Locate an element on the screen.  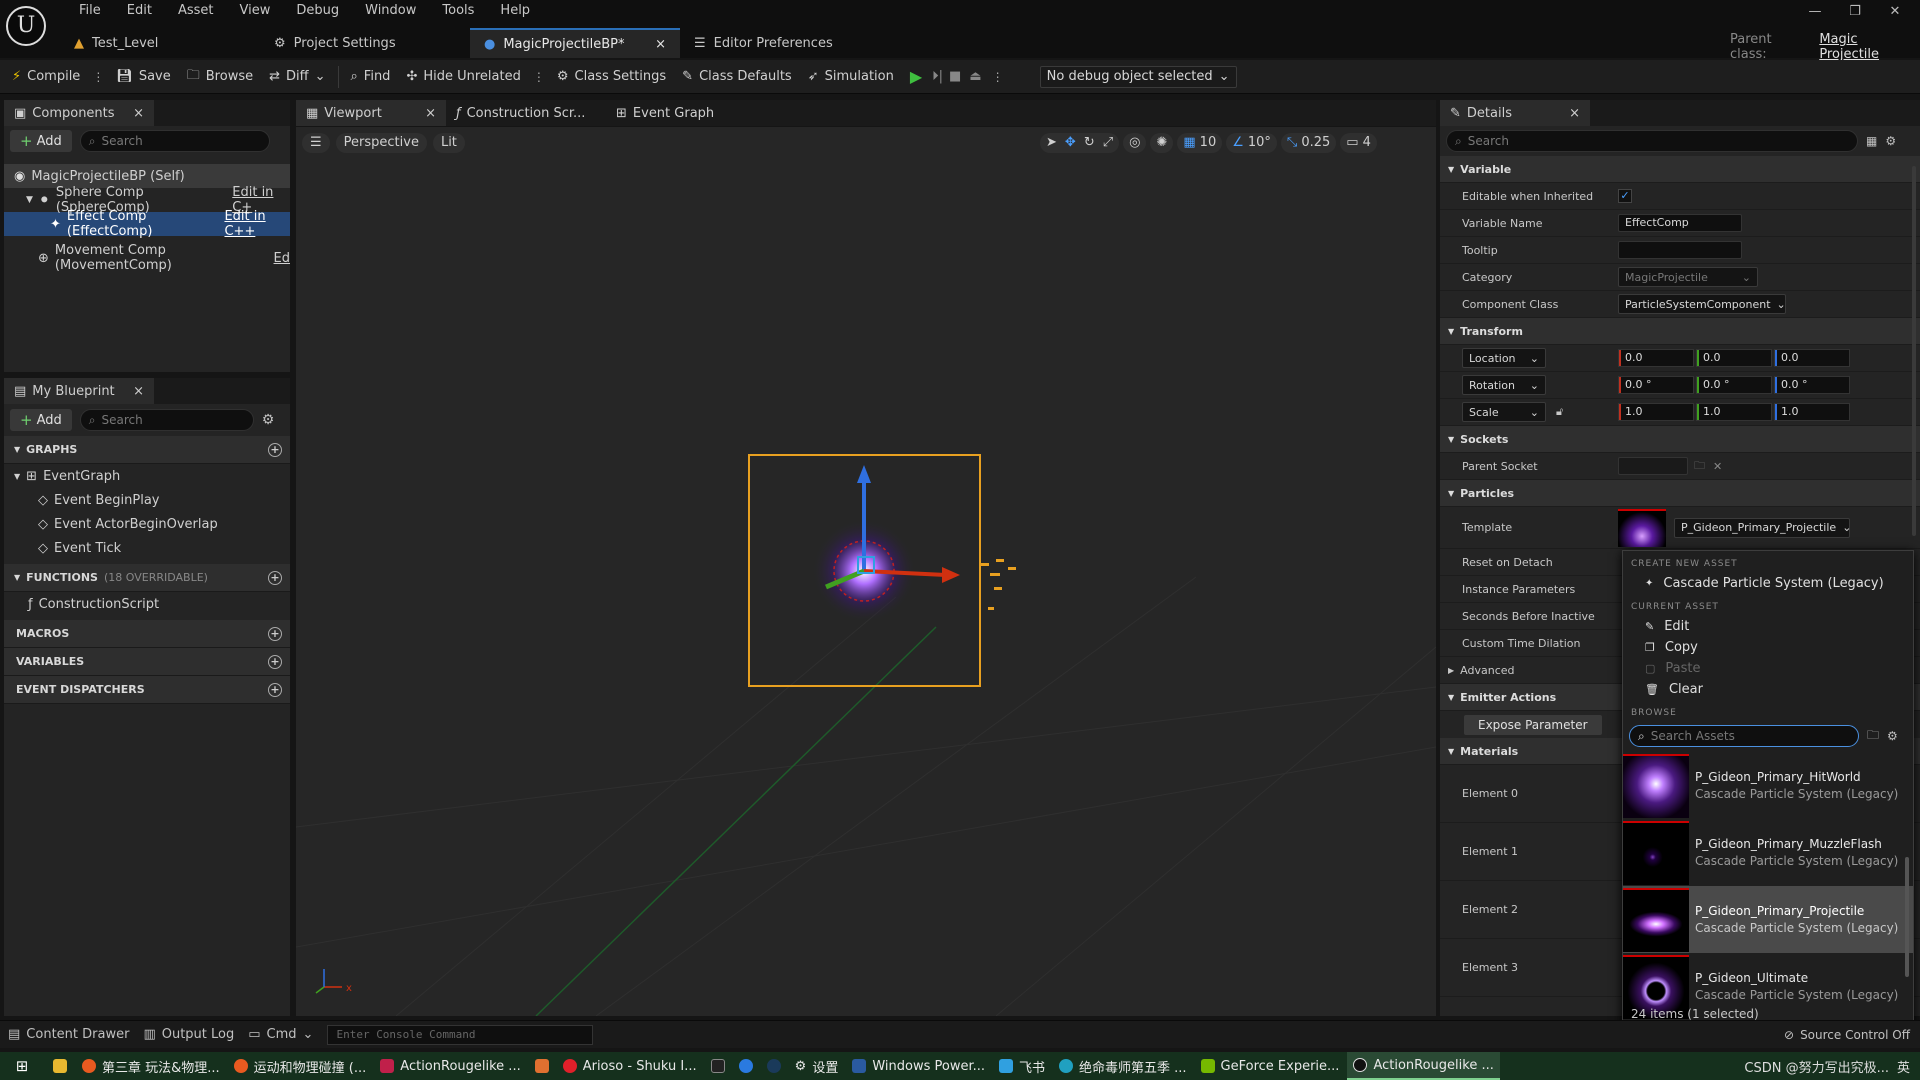
location-z: 0.0 is located at coordinates (1812, 358).